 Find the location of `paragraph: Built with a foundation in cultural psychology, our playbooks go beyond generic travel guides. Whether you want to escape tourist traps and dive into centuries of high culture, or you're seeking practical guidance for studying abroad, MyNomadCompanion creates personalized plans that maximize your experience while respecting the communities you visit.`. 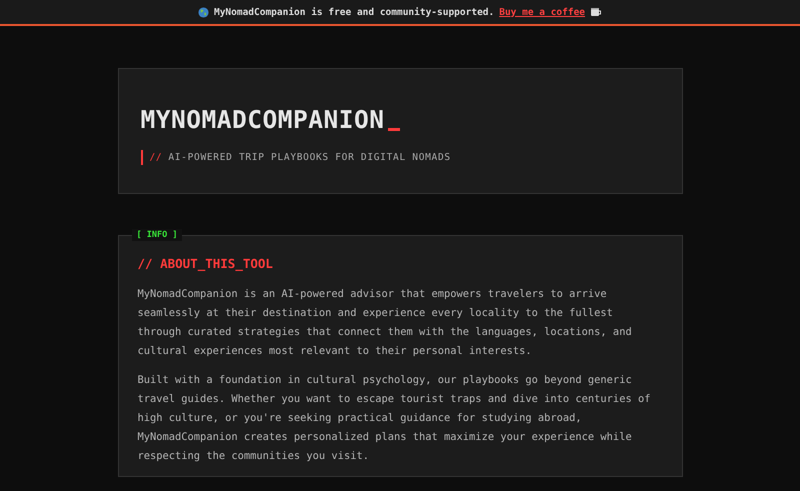

paragraph: Built with a foundation in cultural psychology, our playbooks go beyond generic travel guides. Whether you want to escape tourist traps and dive into centuries of high culture, or you're seeking practical guidance for studying abroad, MyNomadCompanion creates personalized plans that maximize your experience while respecting the communities you visit. is located at coordinates (395, 418).